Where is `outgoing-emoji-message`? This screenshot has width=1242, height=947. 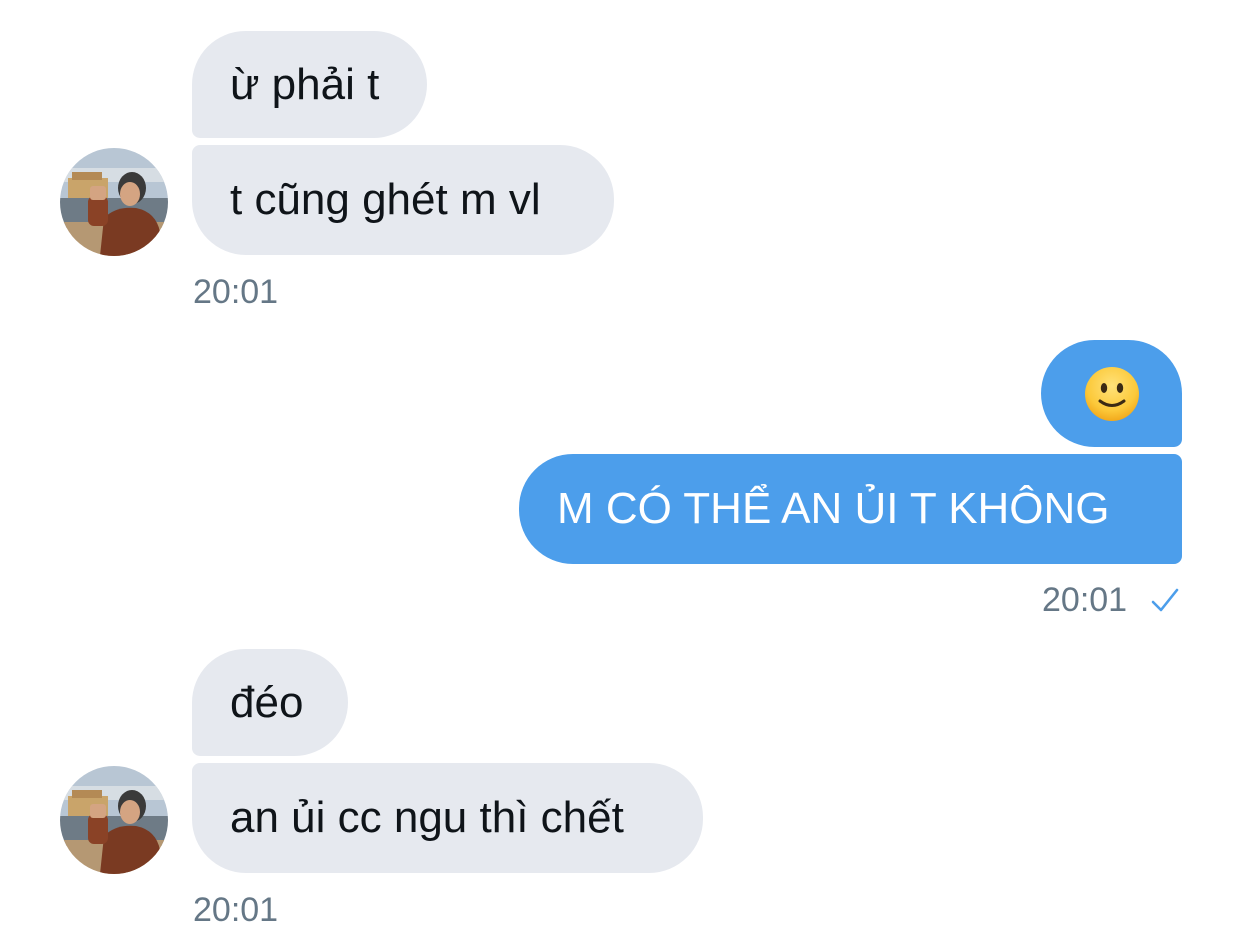
outgoing-emoji-message is located at coordinates (1111, 393).